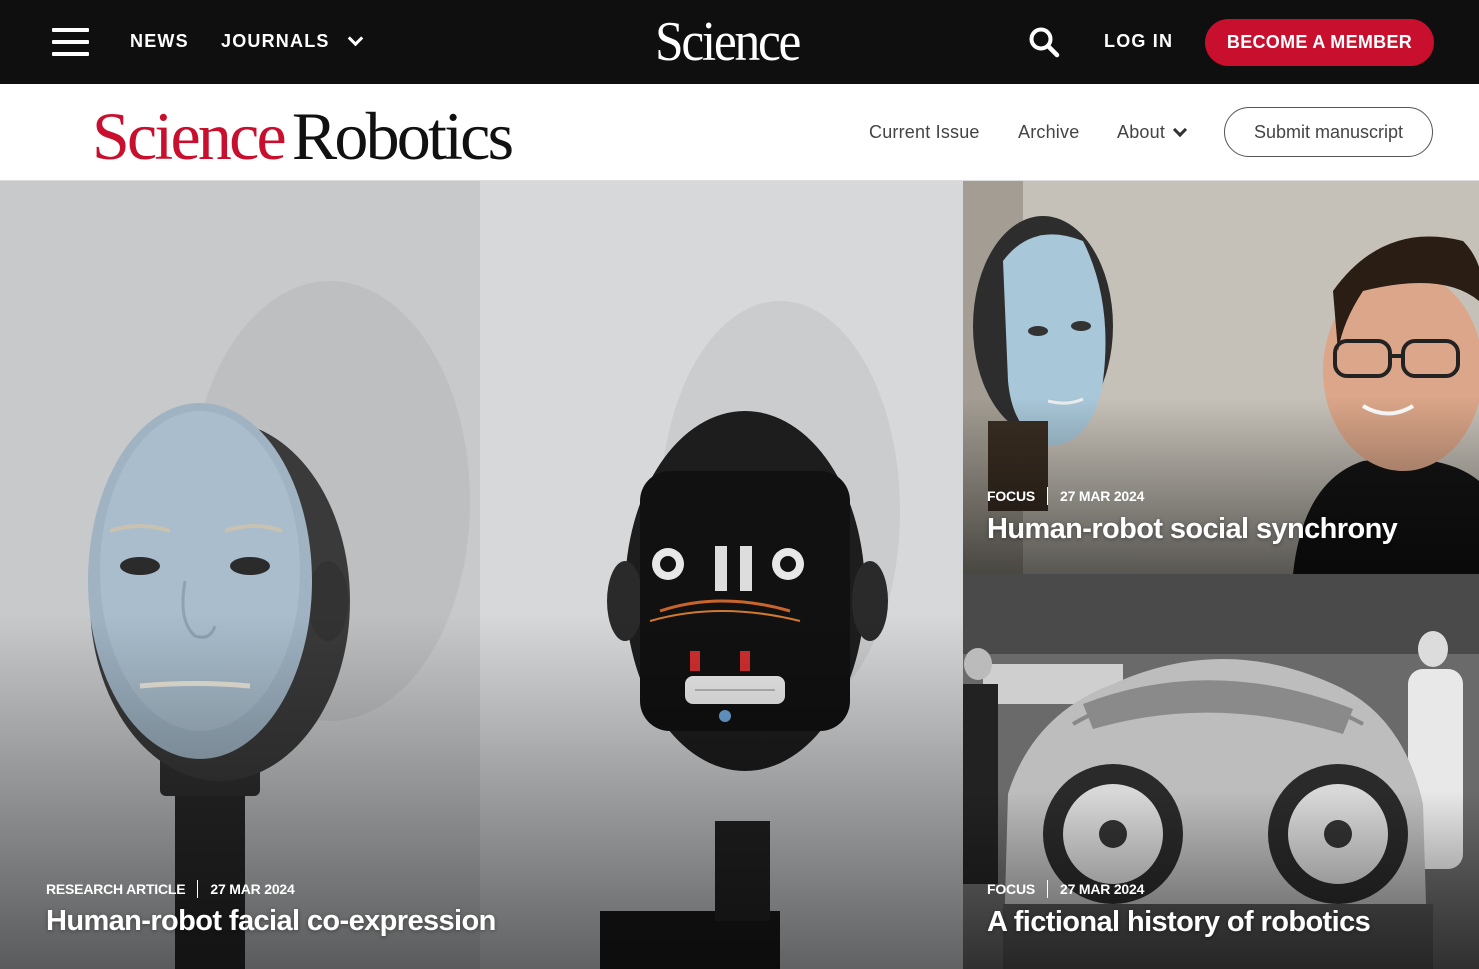  I want to click on science-robotics-logo: Science Robotics, so click(303, 136).